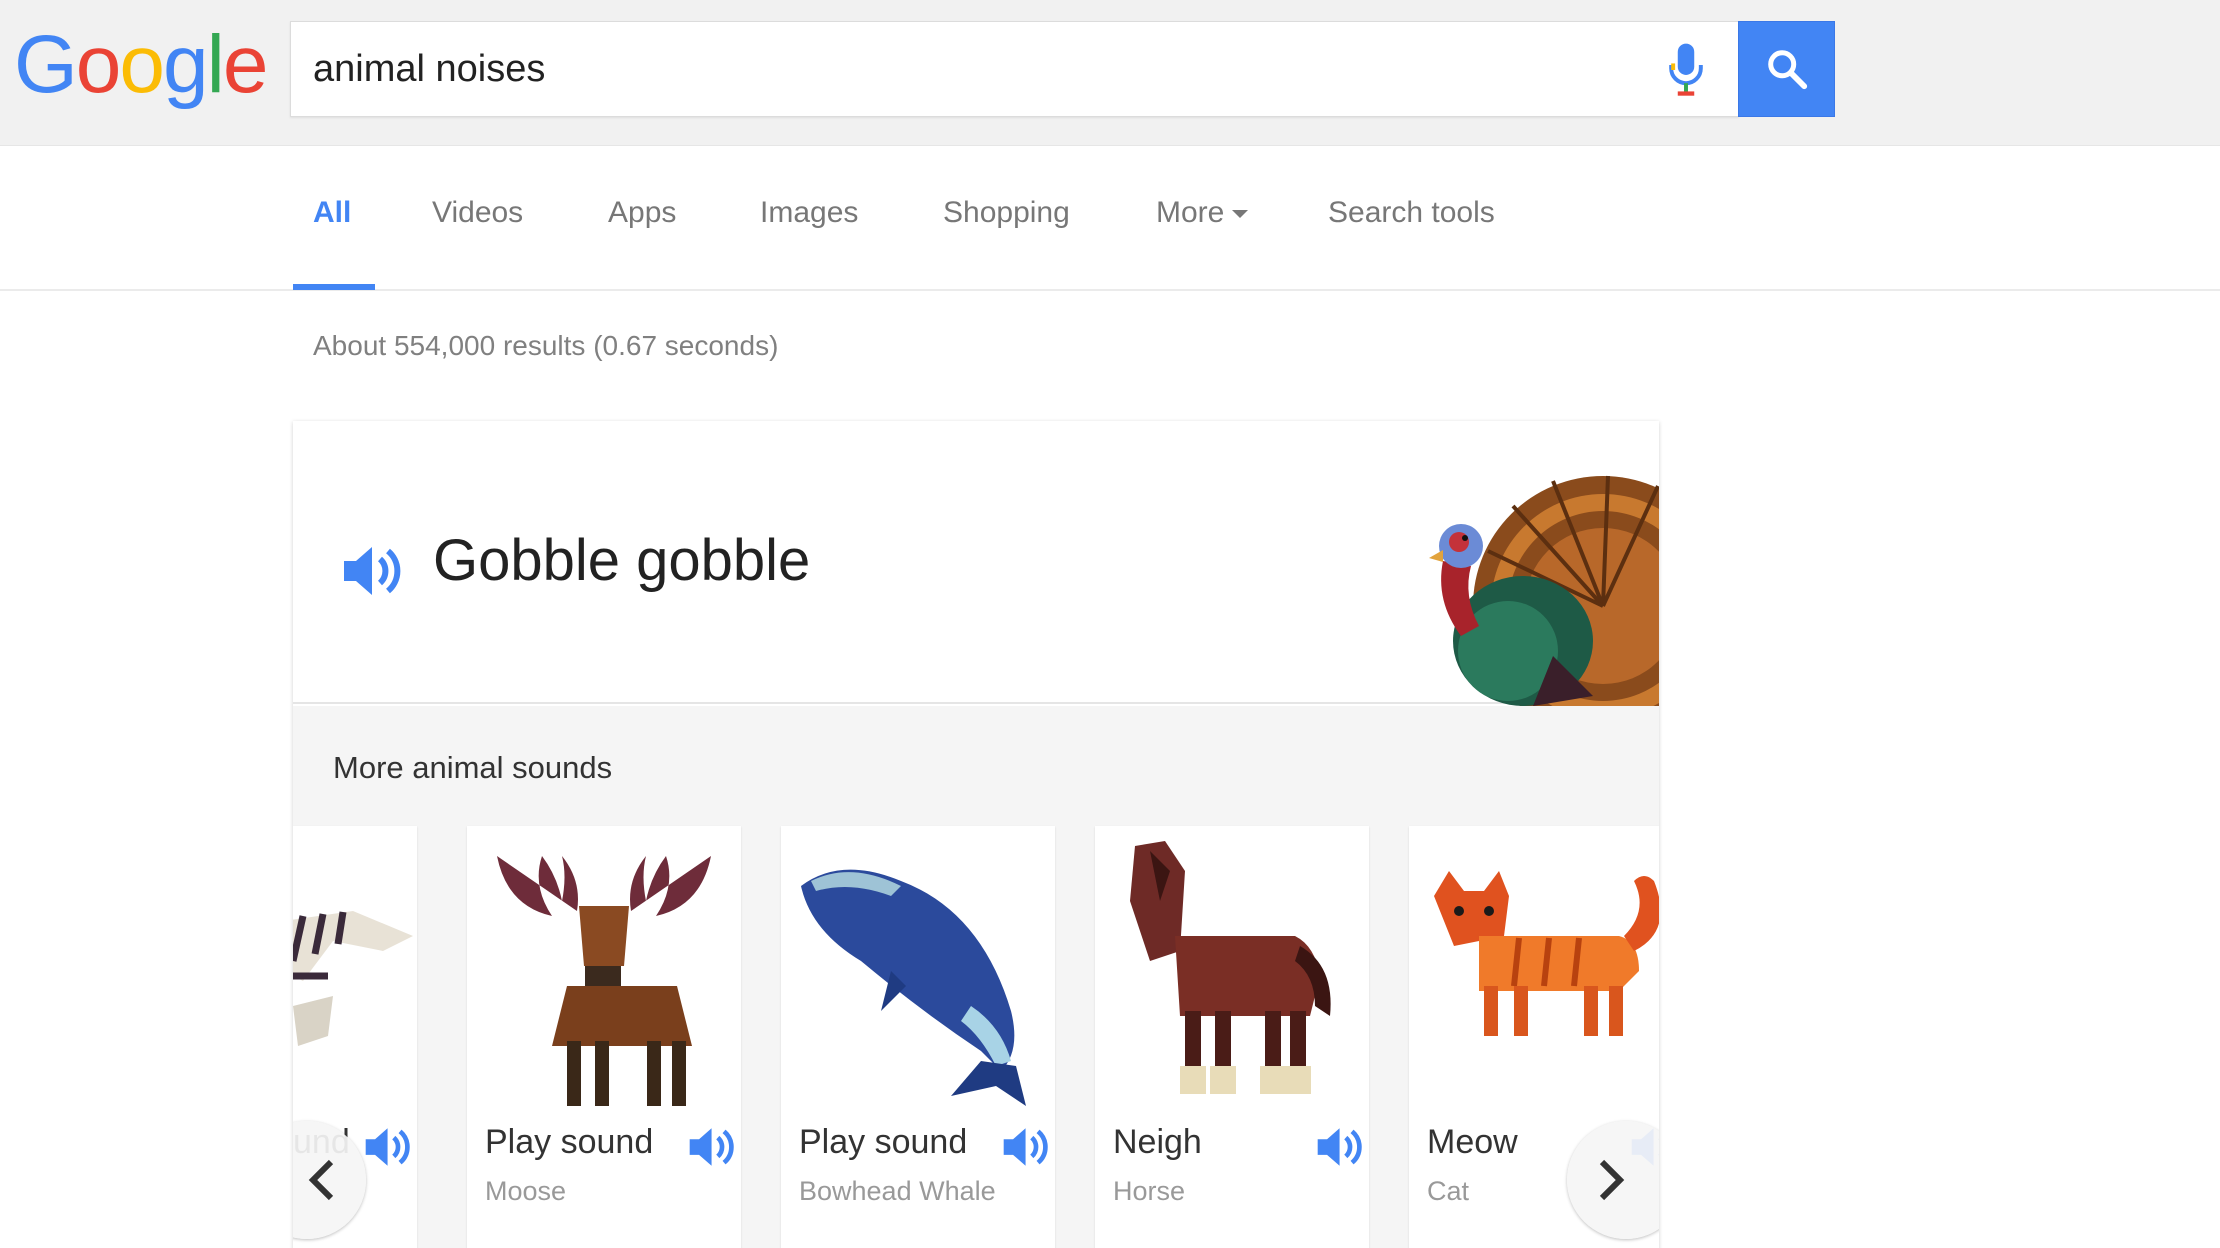  Describe the element at coordinates (321, 1180) in the screenshot. I see `chevron-left-icon` at that location.